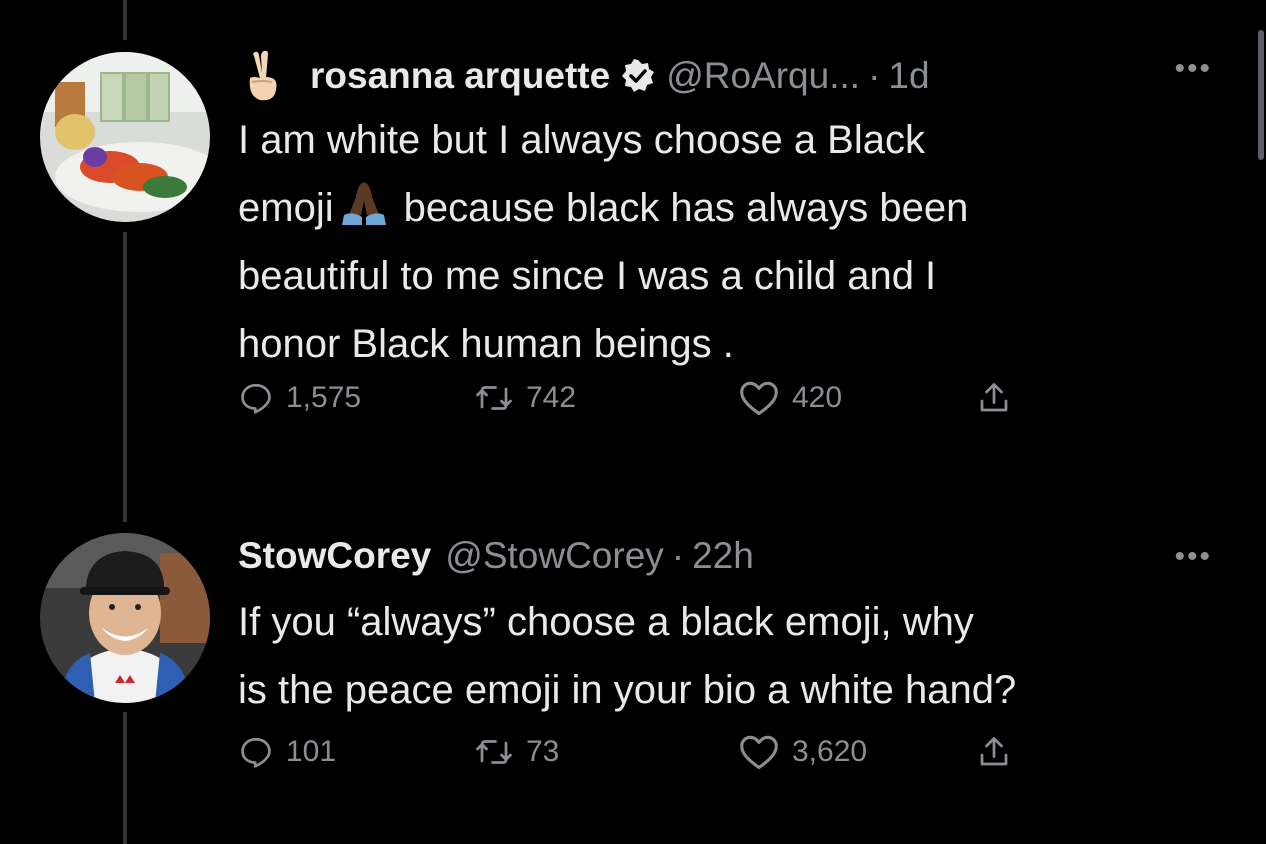 Image resolution: width=1266 pixels, height=844 pixels. I want to click on verified-badge-icon, so click(638, 76).